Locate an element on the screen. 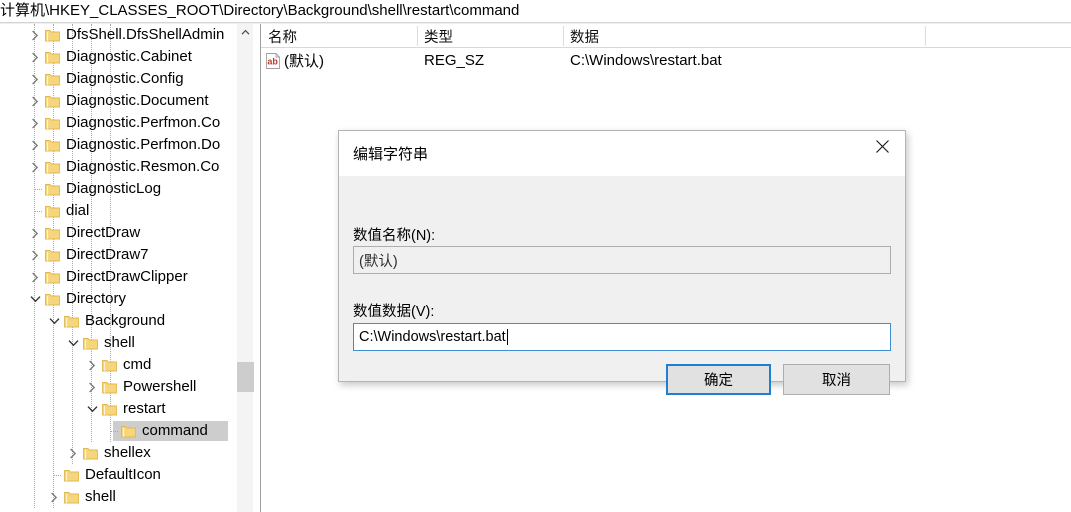 This screenshot has height=512, width=1071. text-caret is located at coordinates (507, 337).